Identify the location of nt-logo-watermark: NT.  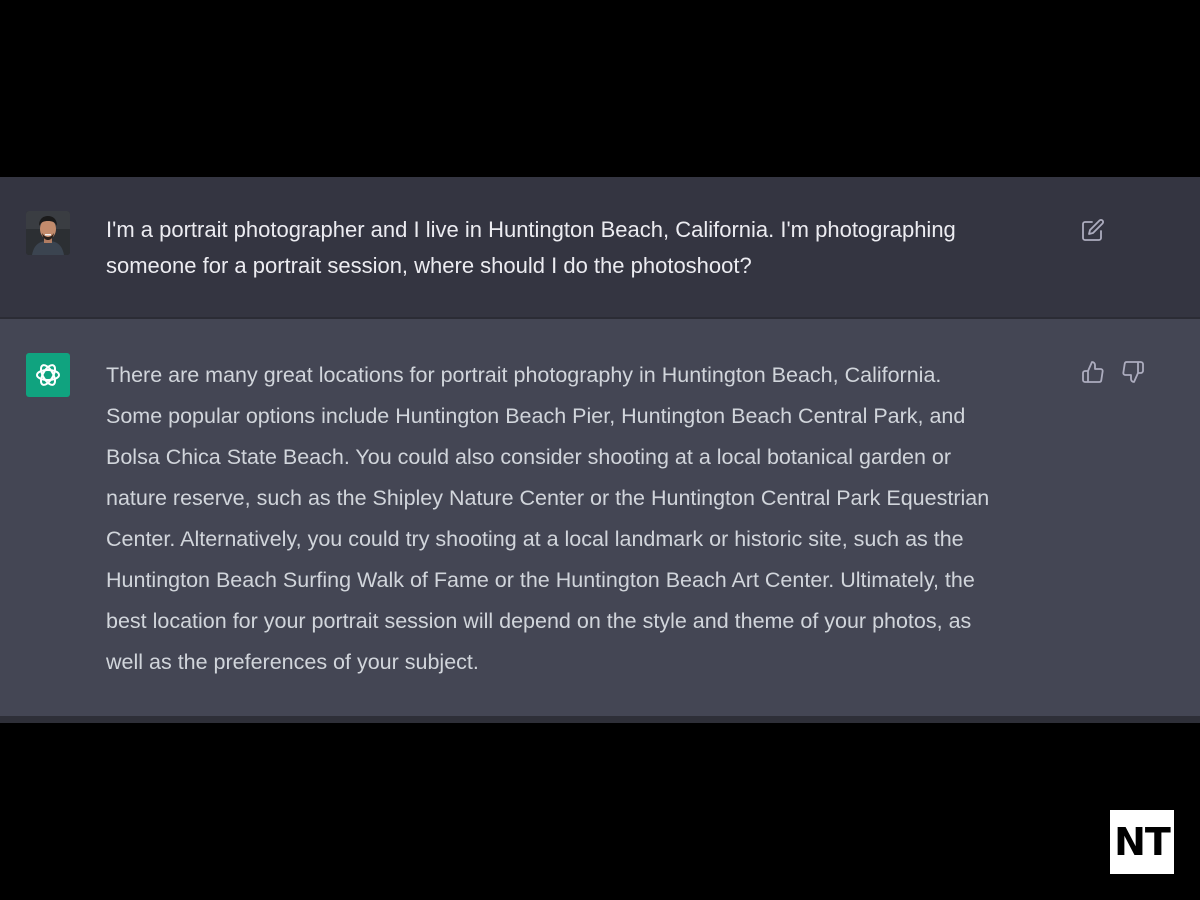
(1142, 842).